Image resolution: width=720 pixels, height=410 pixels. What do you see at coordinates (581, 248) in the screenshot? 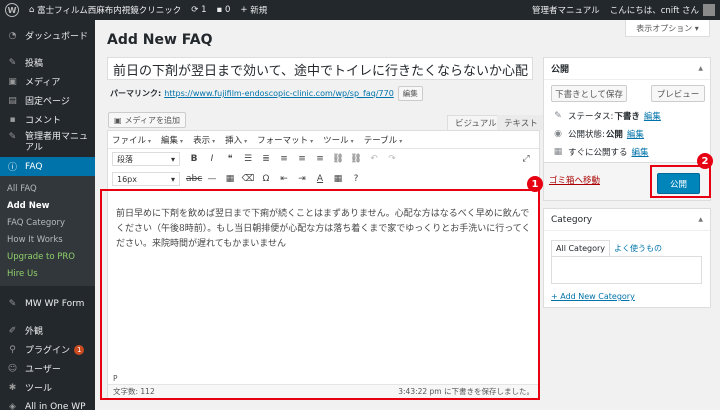
I see `tab-all-category: All Category` at bounding box center [581, 248].